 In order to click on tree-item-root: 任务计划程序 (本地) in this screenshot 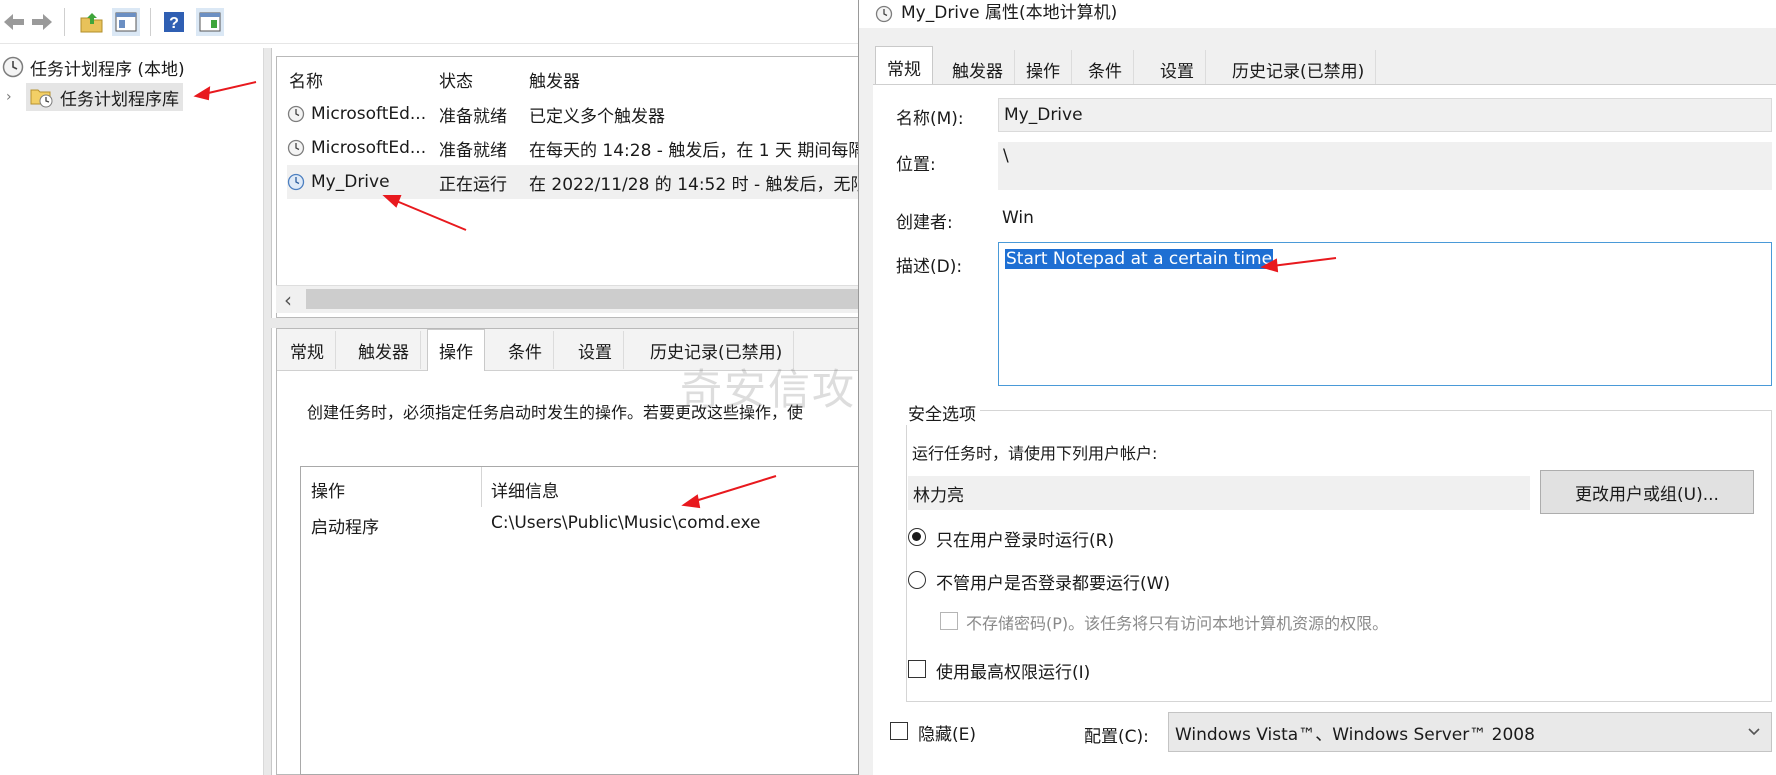, I will do `click(93, 67)`.